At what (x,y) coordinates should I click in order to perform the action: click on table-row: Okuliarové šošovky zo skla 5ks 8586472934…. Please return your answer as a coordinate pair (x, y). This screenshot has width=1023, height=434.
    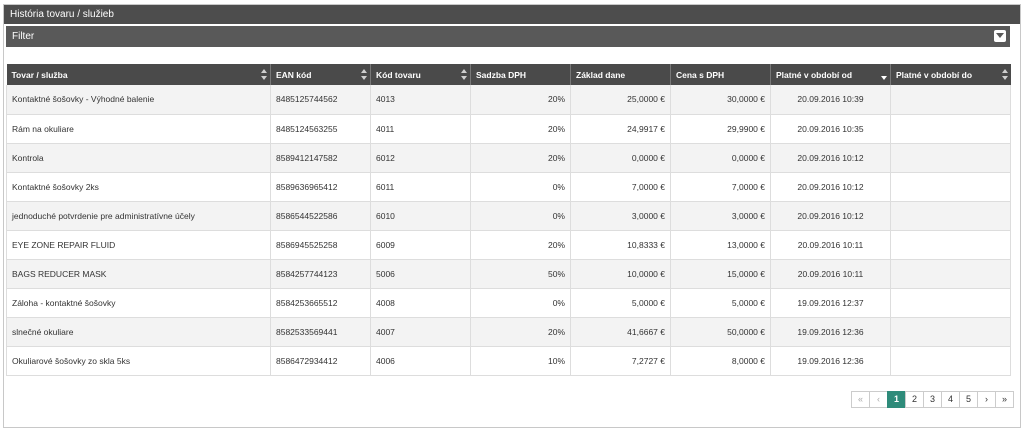
    Looking at the image, I should click on (508, 361).